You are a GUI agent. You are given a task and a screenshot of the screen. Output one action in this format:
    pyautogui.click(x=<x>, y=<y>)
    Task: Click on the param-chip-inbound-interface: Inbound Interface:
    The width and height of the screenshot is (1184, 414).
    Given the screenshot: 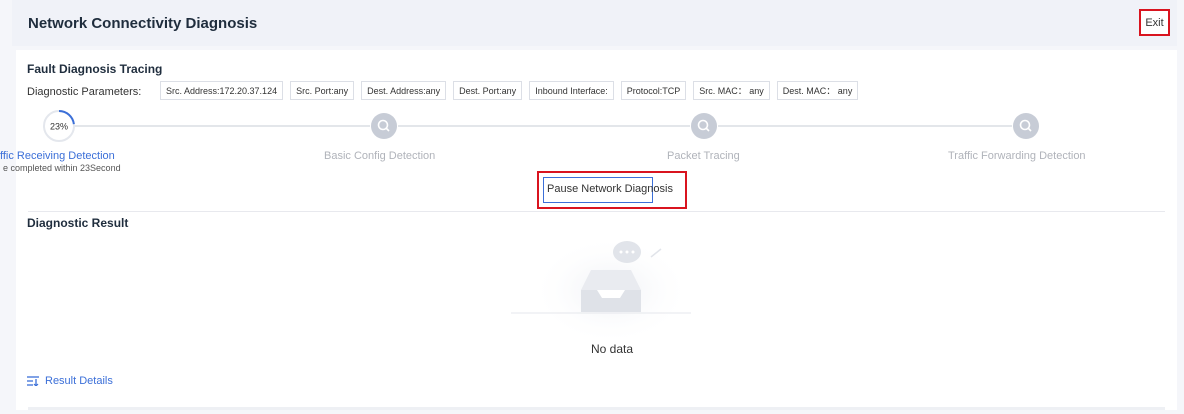 What is the action you would take?
    pyautogui.click(x=571, y=90)
    